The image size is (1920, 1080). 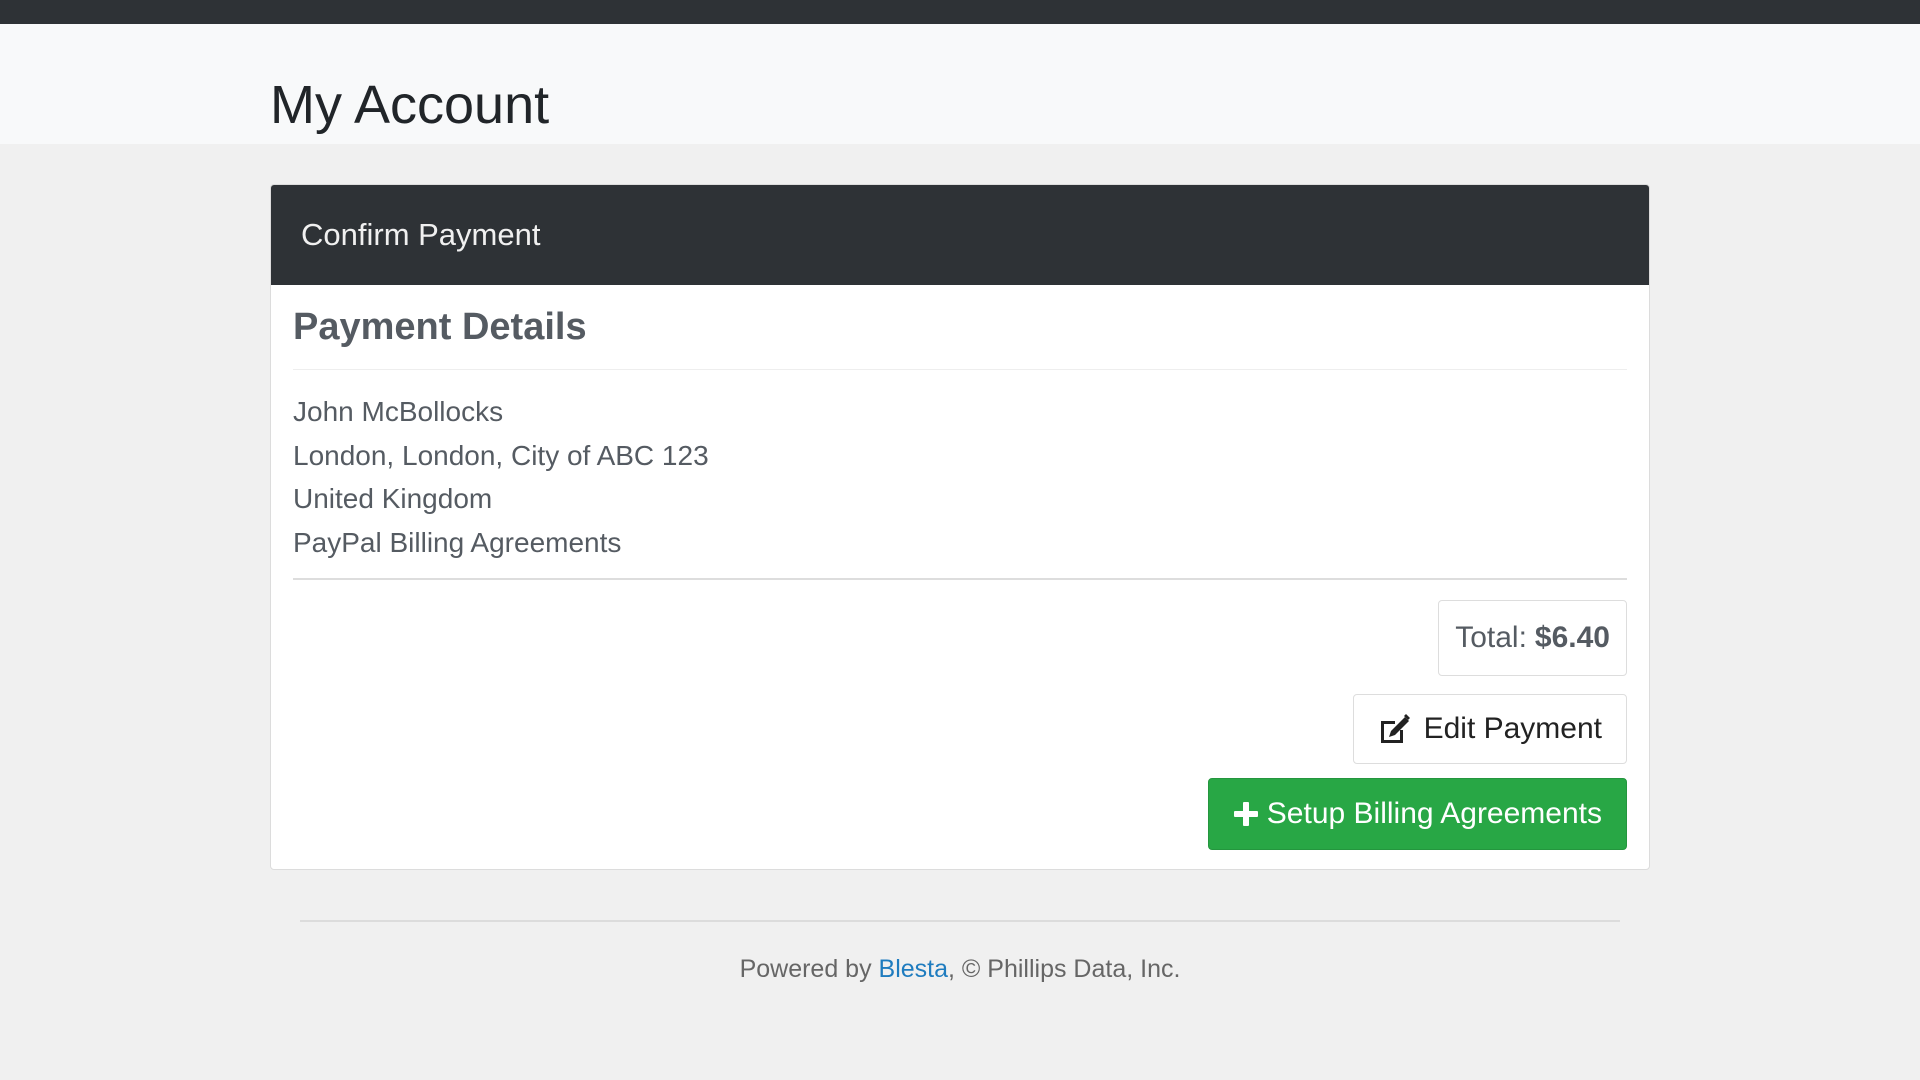 I want to click on blesta-link: Blesta, so click(x=913, y=969).